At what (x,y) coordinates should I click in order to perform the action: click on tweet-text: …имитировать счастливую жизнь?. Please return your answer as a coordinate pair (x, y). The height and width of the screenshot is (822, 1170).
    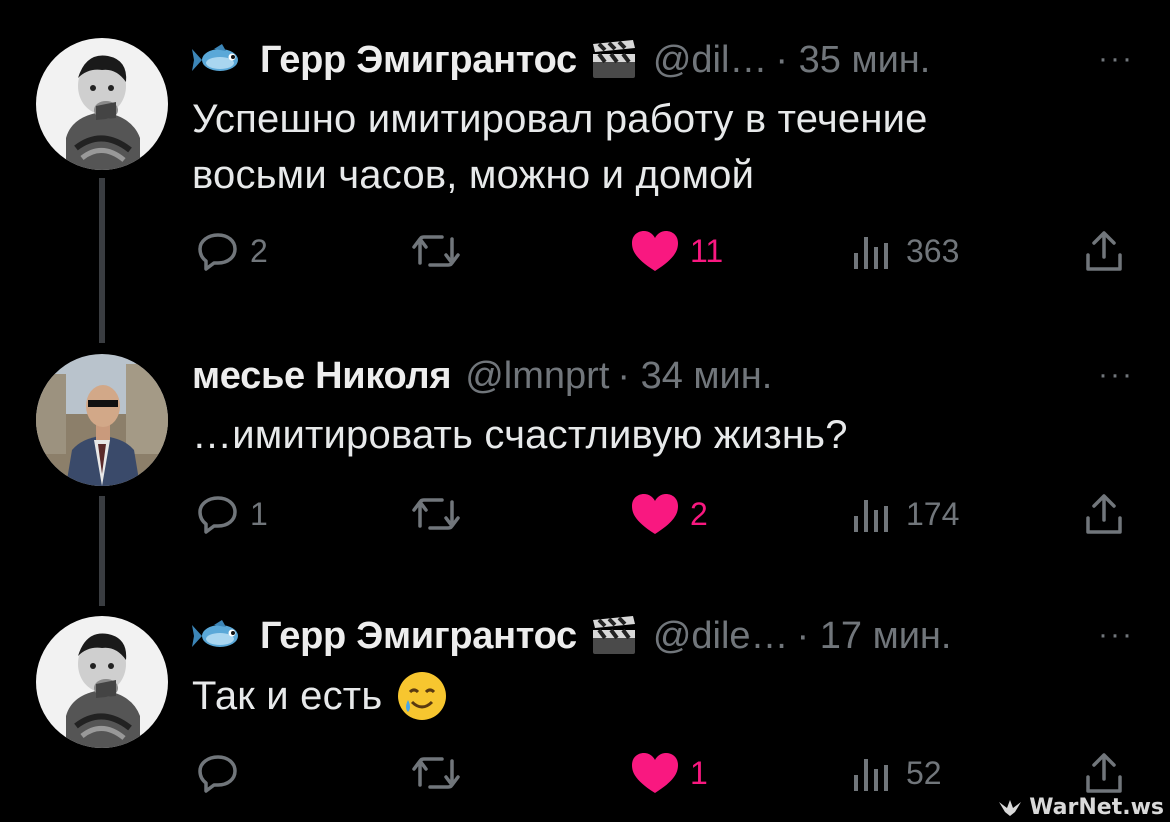
    Looking at the image, I should click on (520, 435).